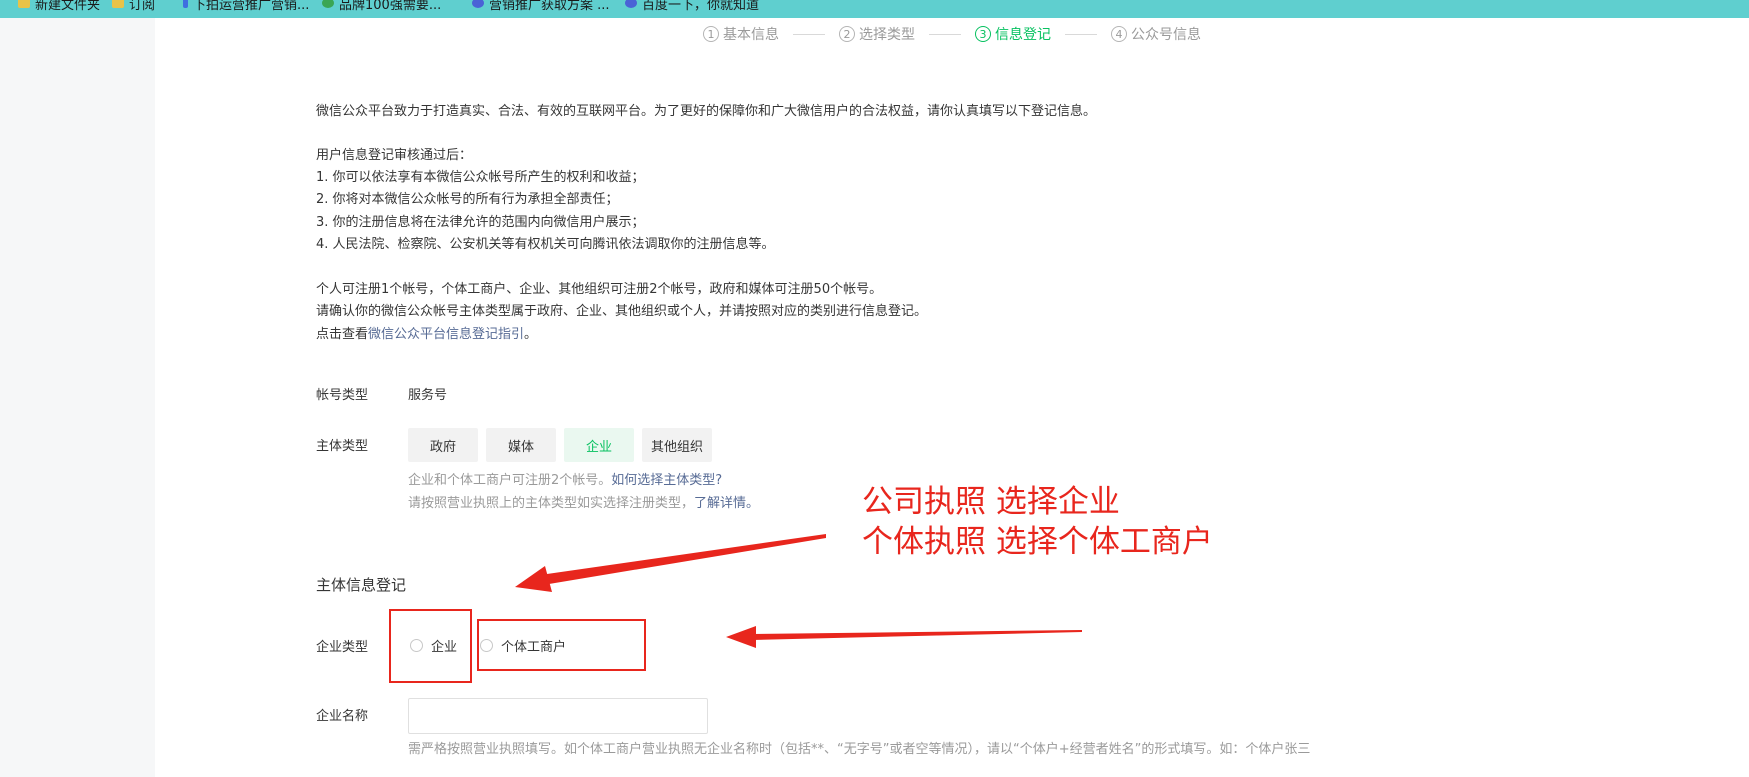  Describe the element at coordinates (428, 395) in the screenshot. I see `account-type-value: 服务号` at that location.